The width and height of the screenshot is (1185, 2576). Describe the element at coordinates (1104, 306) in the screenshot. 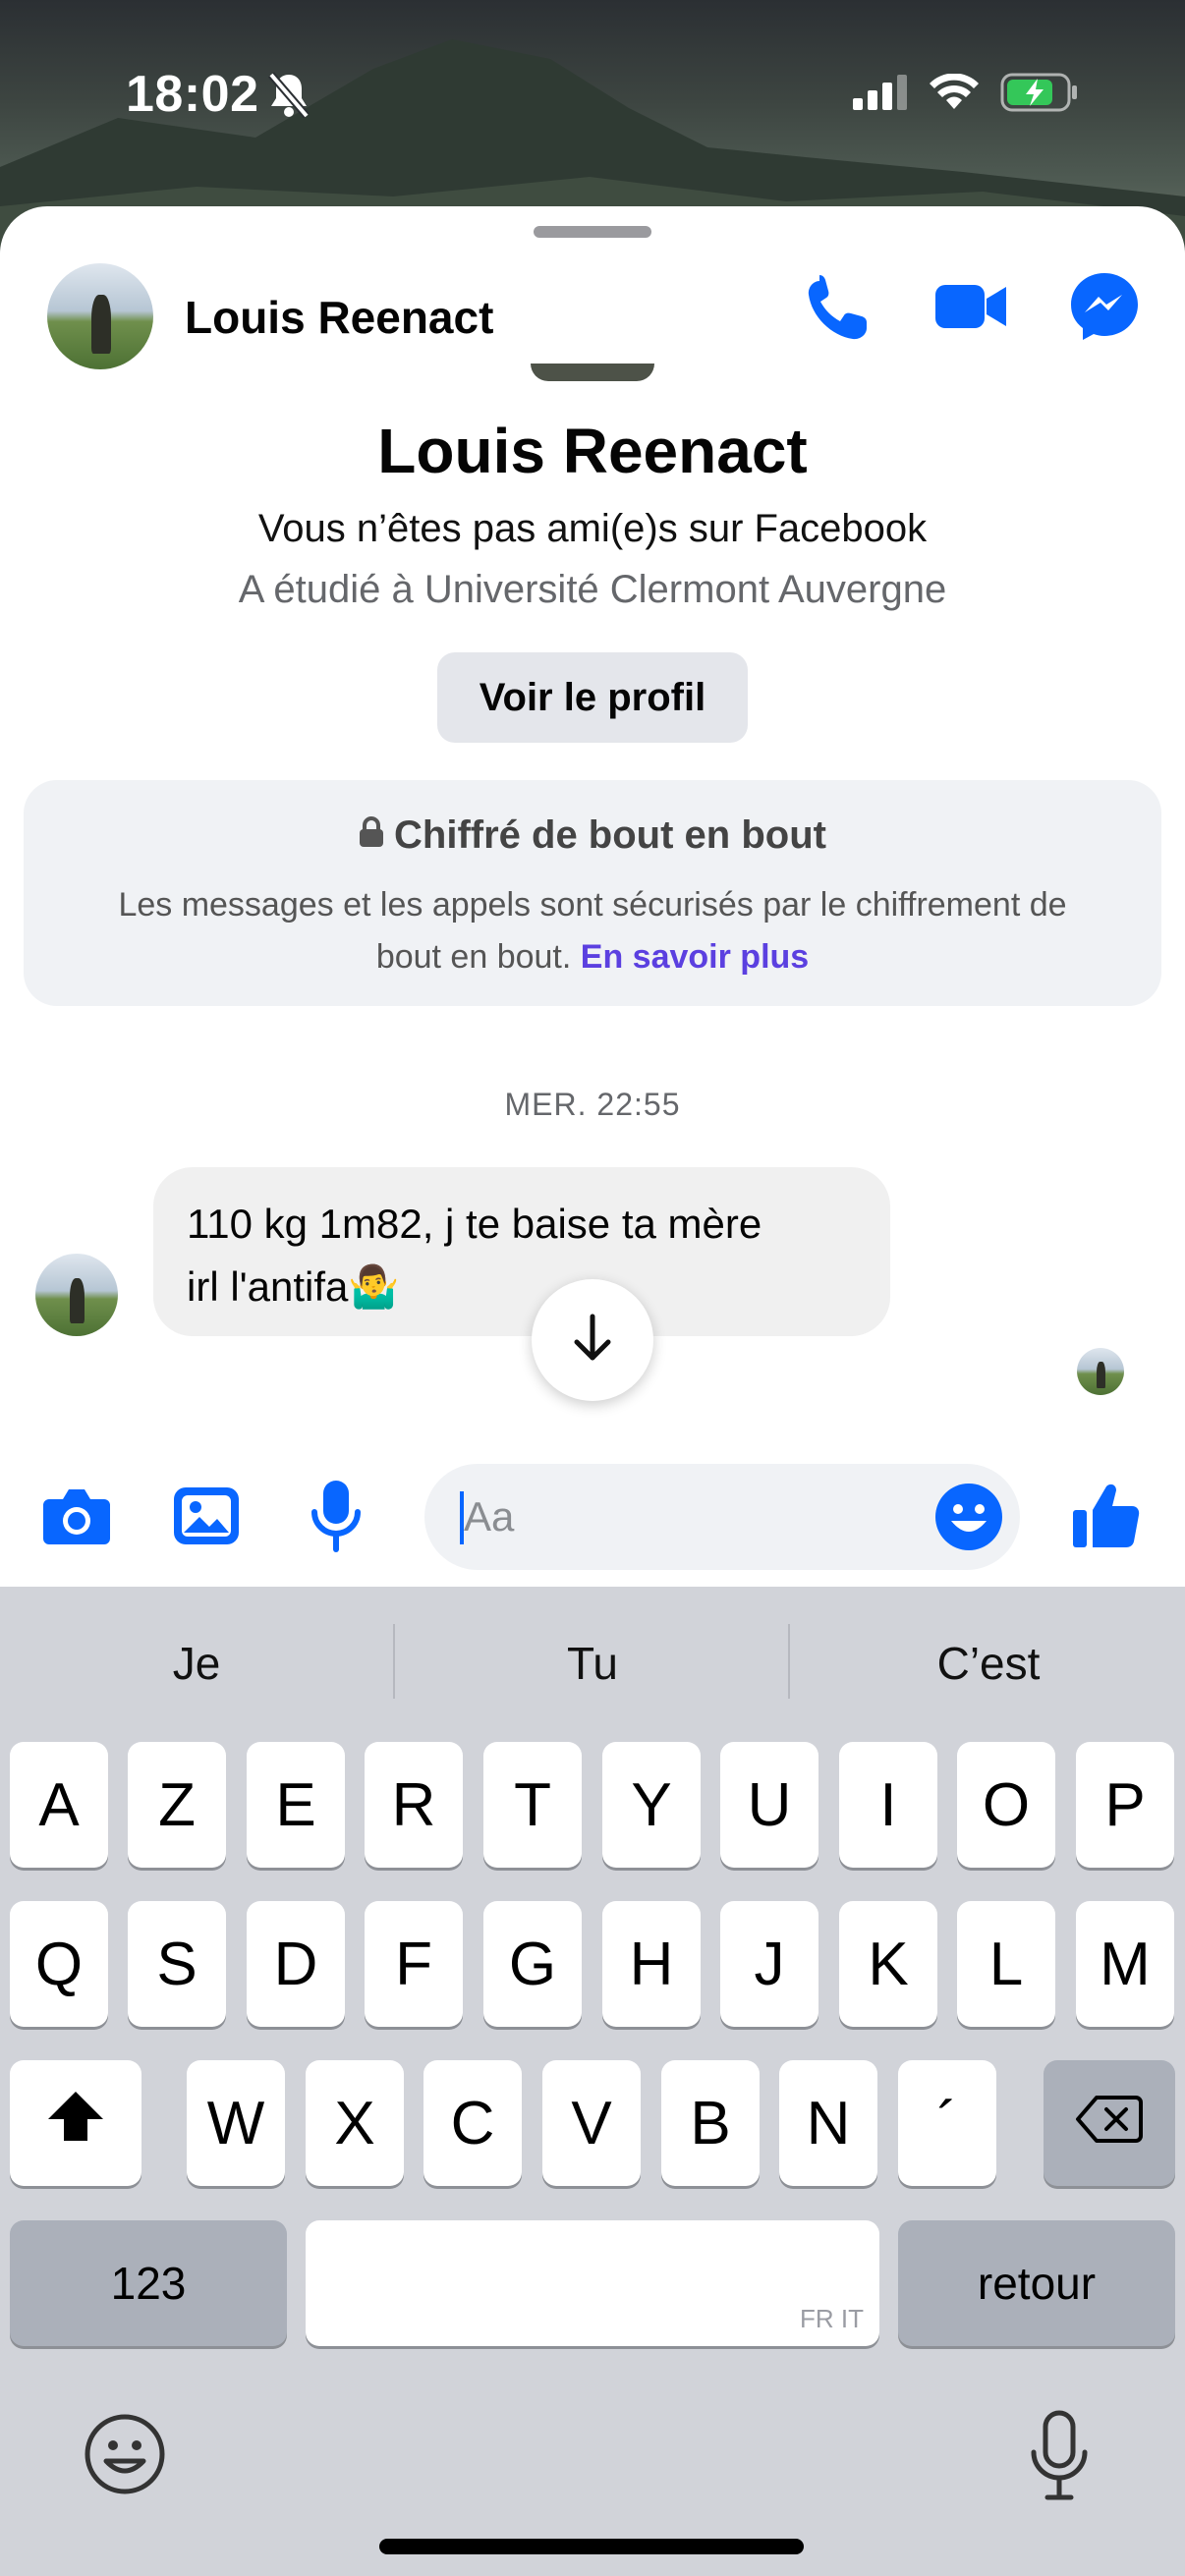

I see `messenger-icon` at that location.